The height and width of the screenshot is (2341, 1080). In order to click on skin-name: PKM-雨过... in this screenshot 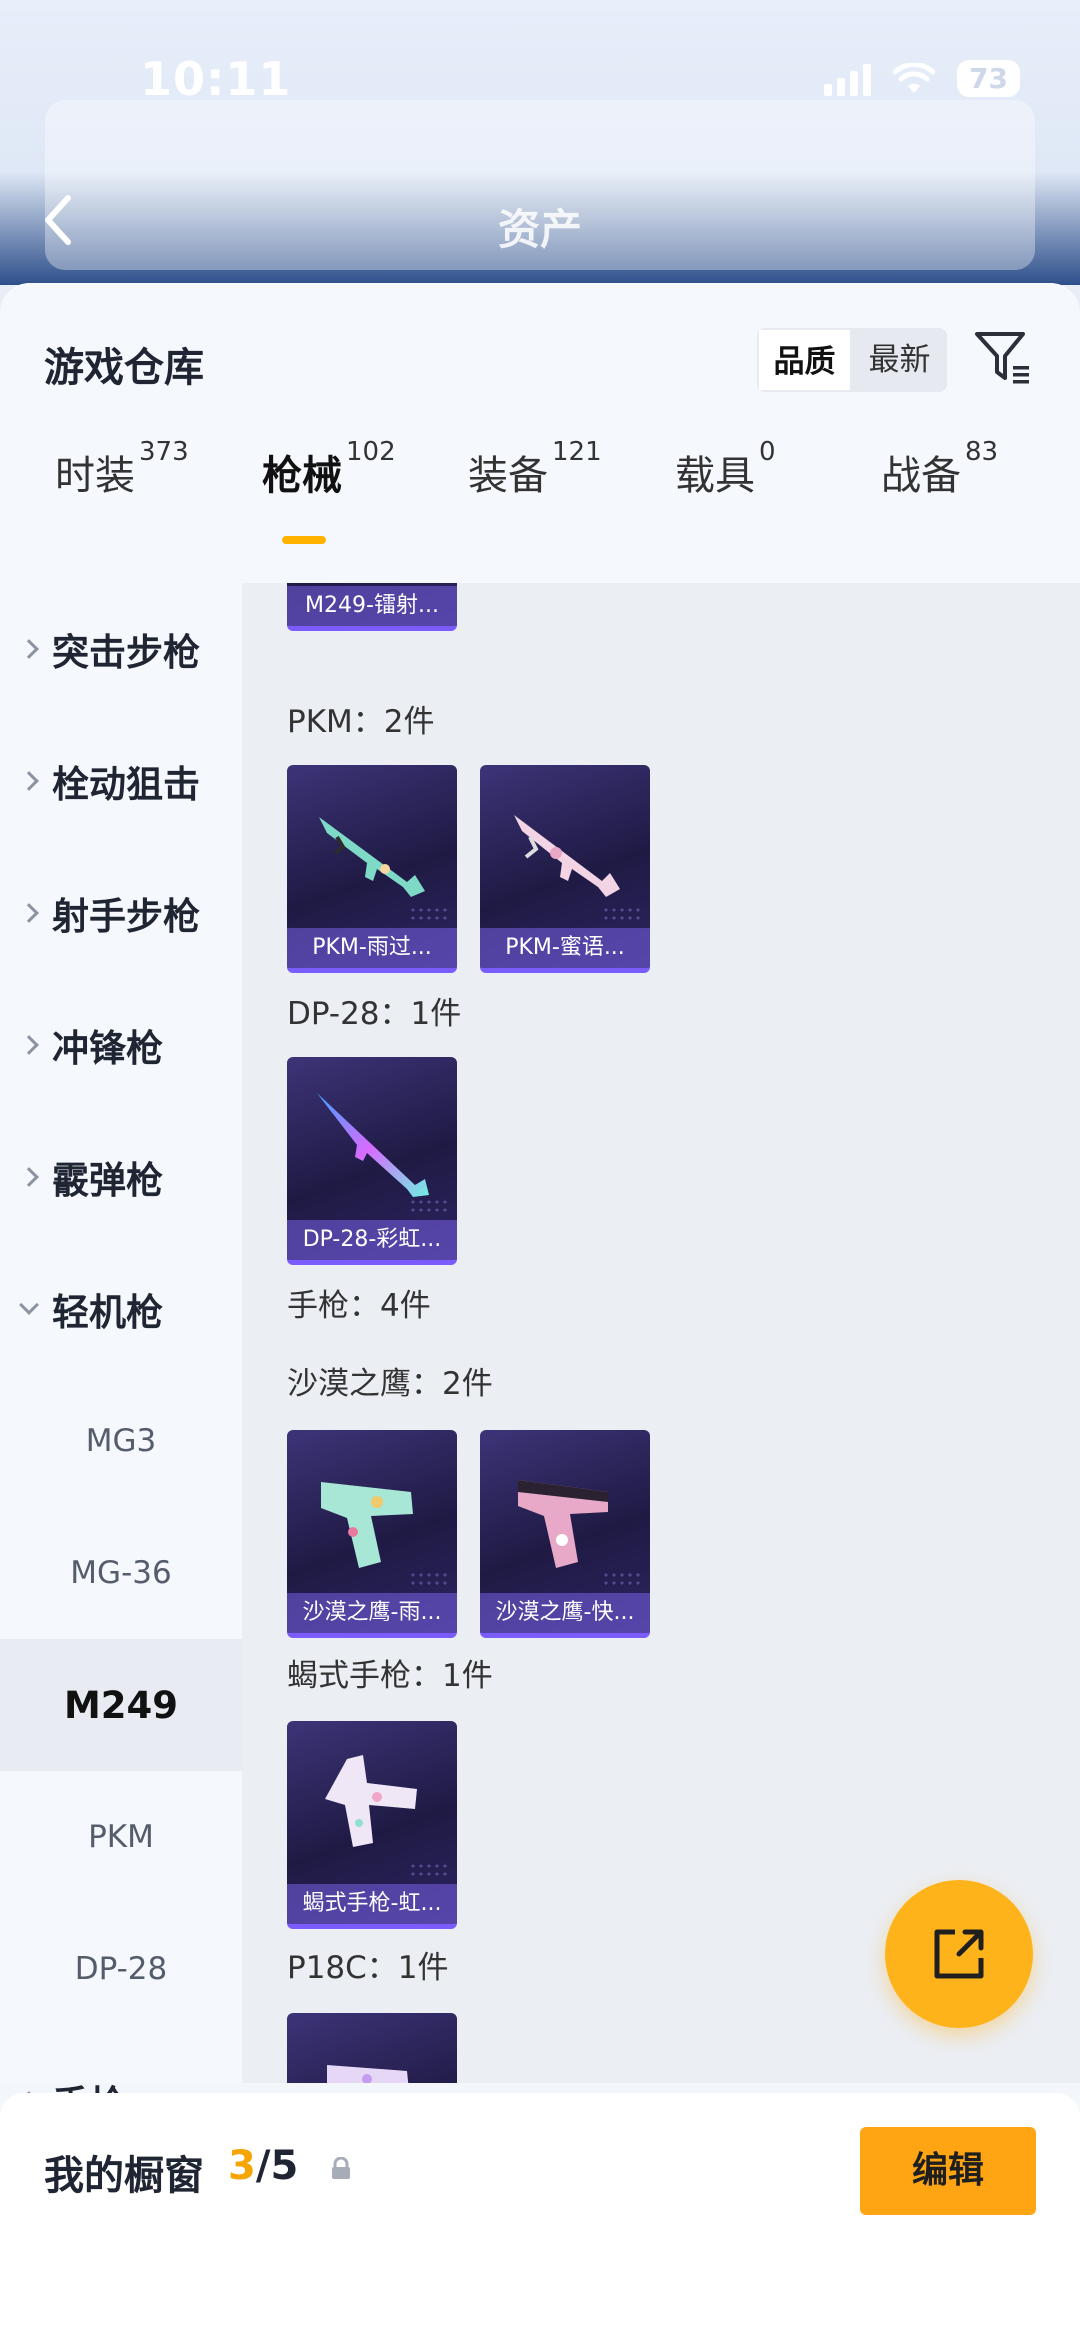, I will do `click(372, 948)`.